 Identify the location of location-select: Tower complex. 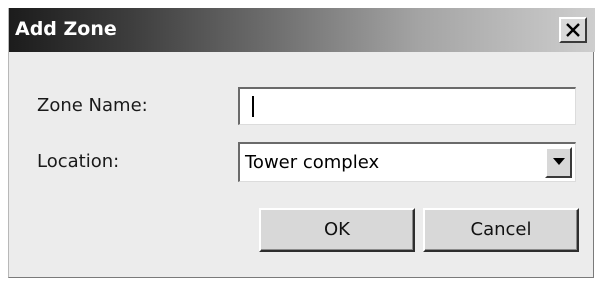
(407, 162).